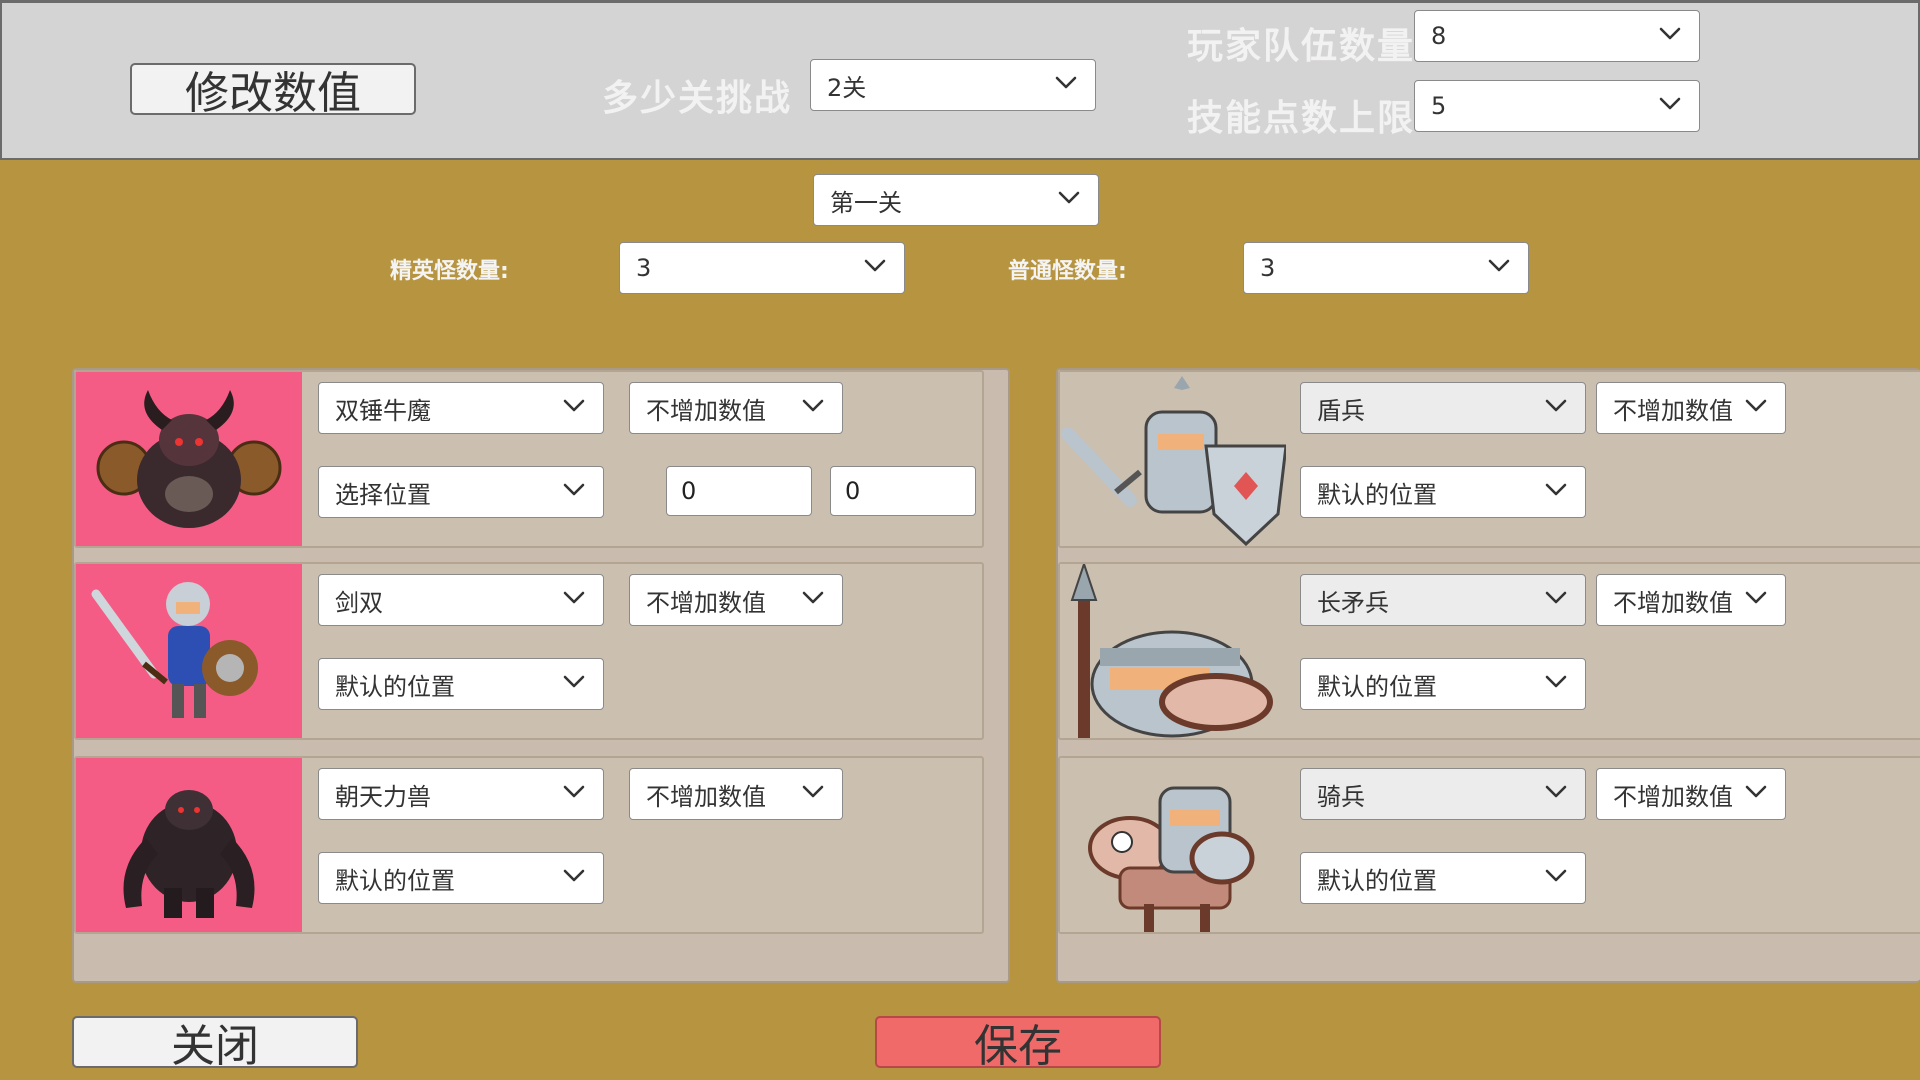 Image resolution: width=1920 pixels, height=1080 pixels. What do you see at coordinates (847, 87) in the screenshot?
I see `stages-value: 2关` at bounding box center [847, 87].